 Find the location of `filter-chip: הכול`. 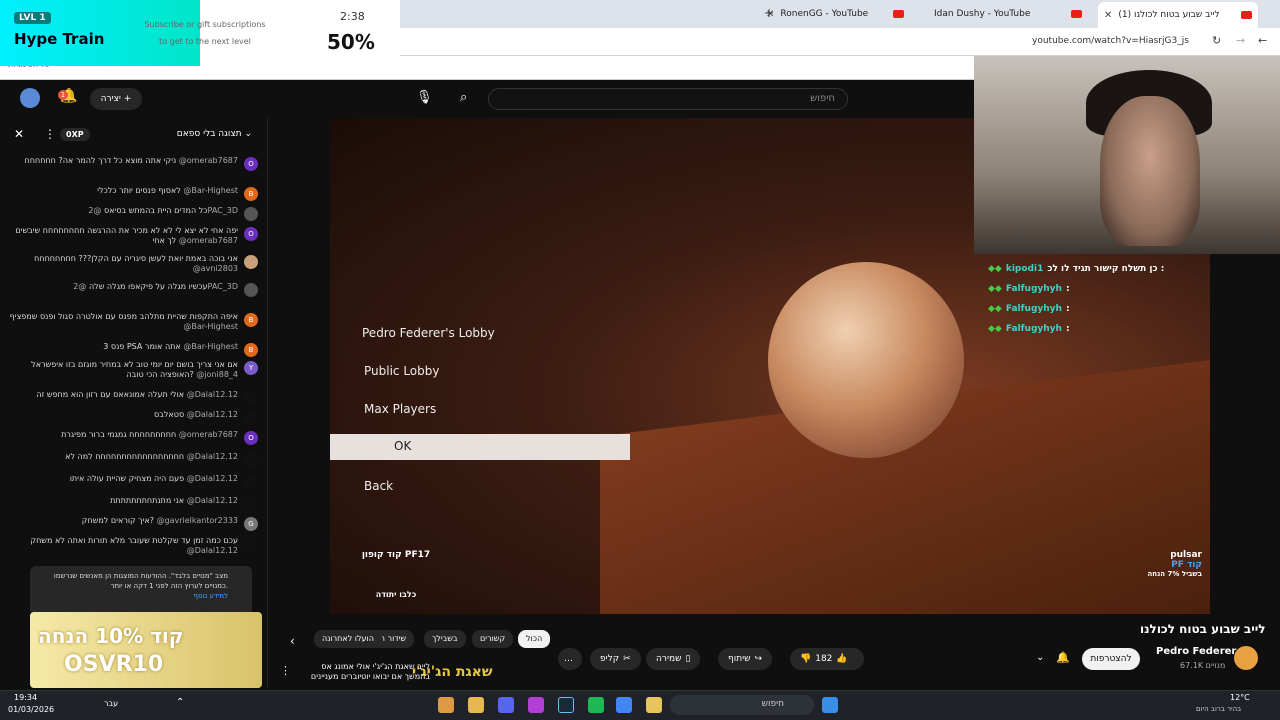

filter-chip: הכול is located at coordinates (534, 639).